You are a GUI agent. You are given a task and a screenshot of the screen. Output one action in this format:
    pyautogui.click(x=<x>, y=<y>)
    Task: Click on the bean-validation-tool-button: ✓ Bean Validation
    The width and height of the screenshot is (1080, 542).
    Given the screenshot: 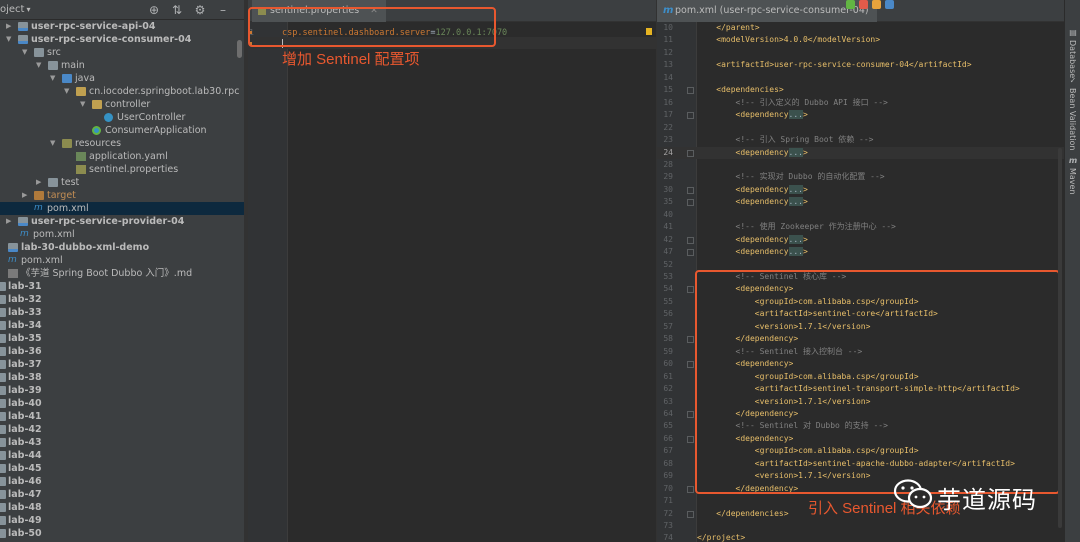 What is the action you would take?
    pyautogui.click(x=1073, y=113)
    